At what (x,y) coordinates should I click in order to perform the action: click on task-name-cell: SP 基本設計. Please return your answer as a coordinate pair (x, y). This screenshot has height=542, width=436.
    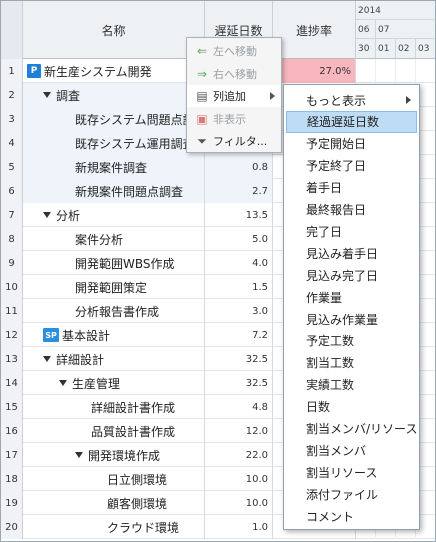
    Looking at the image, I should click on (114, 335).